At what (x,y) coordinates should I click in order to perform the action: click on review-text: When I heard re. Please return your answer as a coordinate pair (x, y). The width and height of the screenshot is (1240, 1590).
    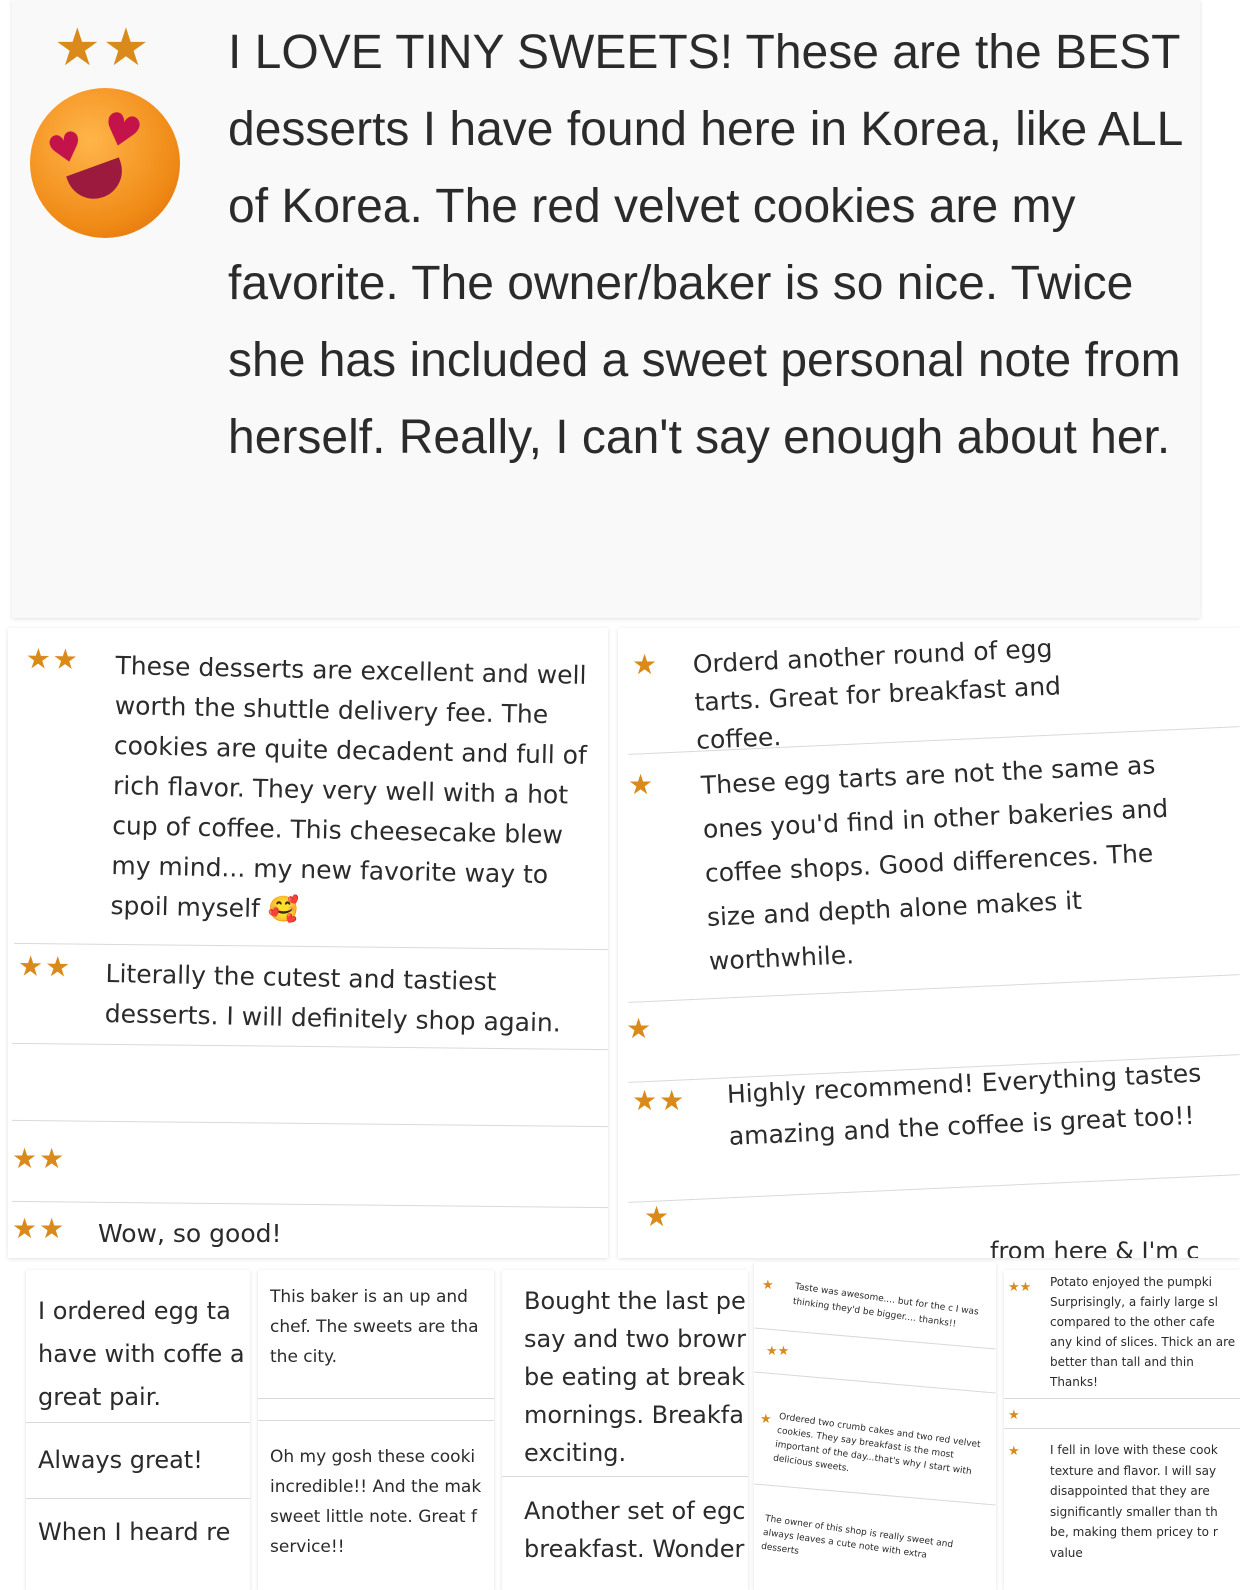
    Looking at the image, I should click on (134, 1532).